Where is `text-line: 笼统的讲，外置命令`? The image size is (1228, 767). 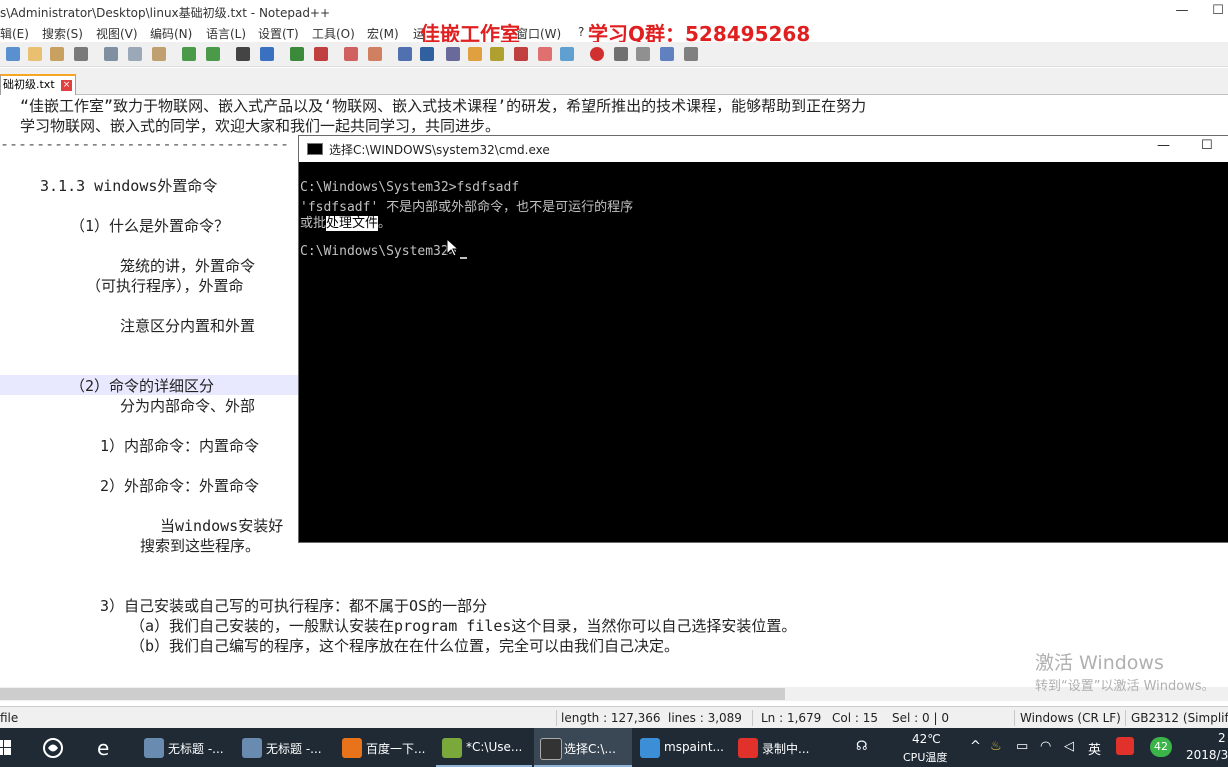
text-line: 笼统的讲，外置命令 is located at coordinates (188, 266).